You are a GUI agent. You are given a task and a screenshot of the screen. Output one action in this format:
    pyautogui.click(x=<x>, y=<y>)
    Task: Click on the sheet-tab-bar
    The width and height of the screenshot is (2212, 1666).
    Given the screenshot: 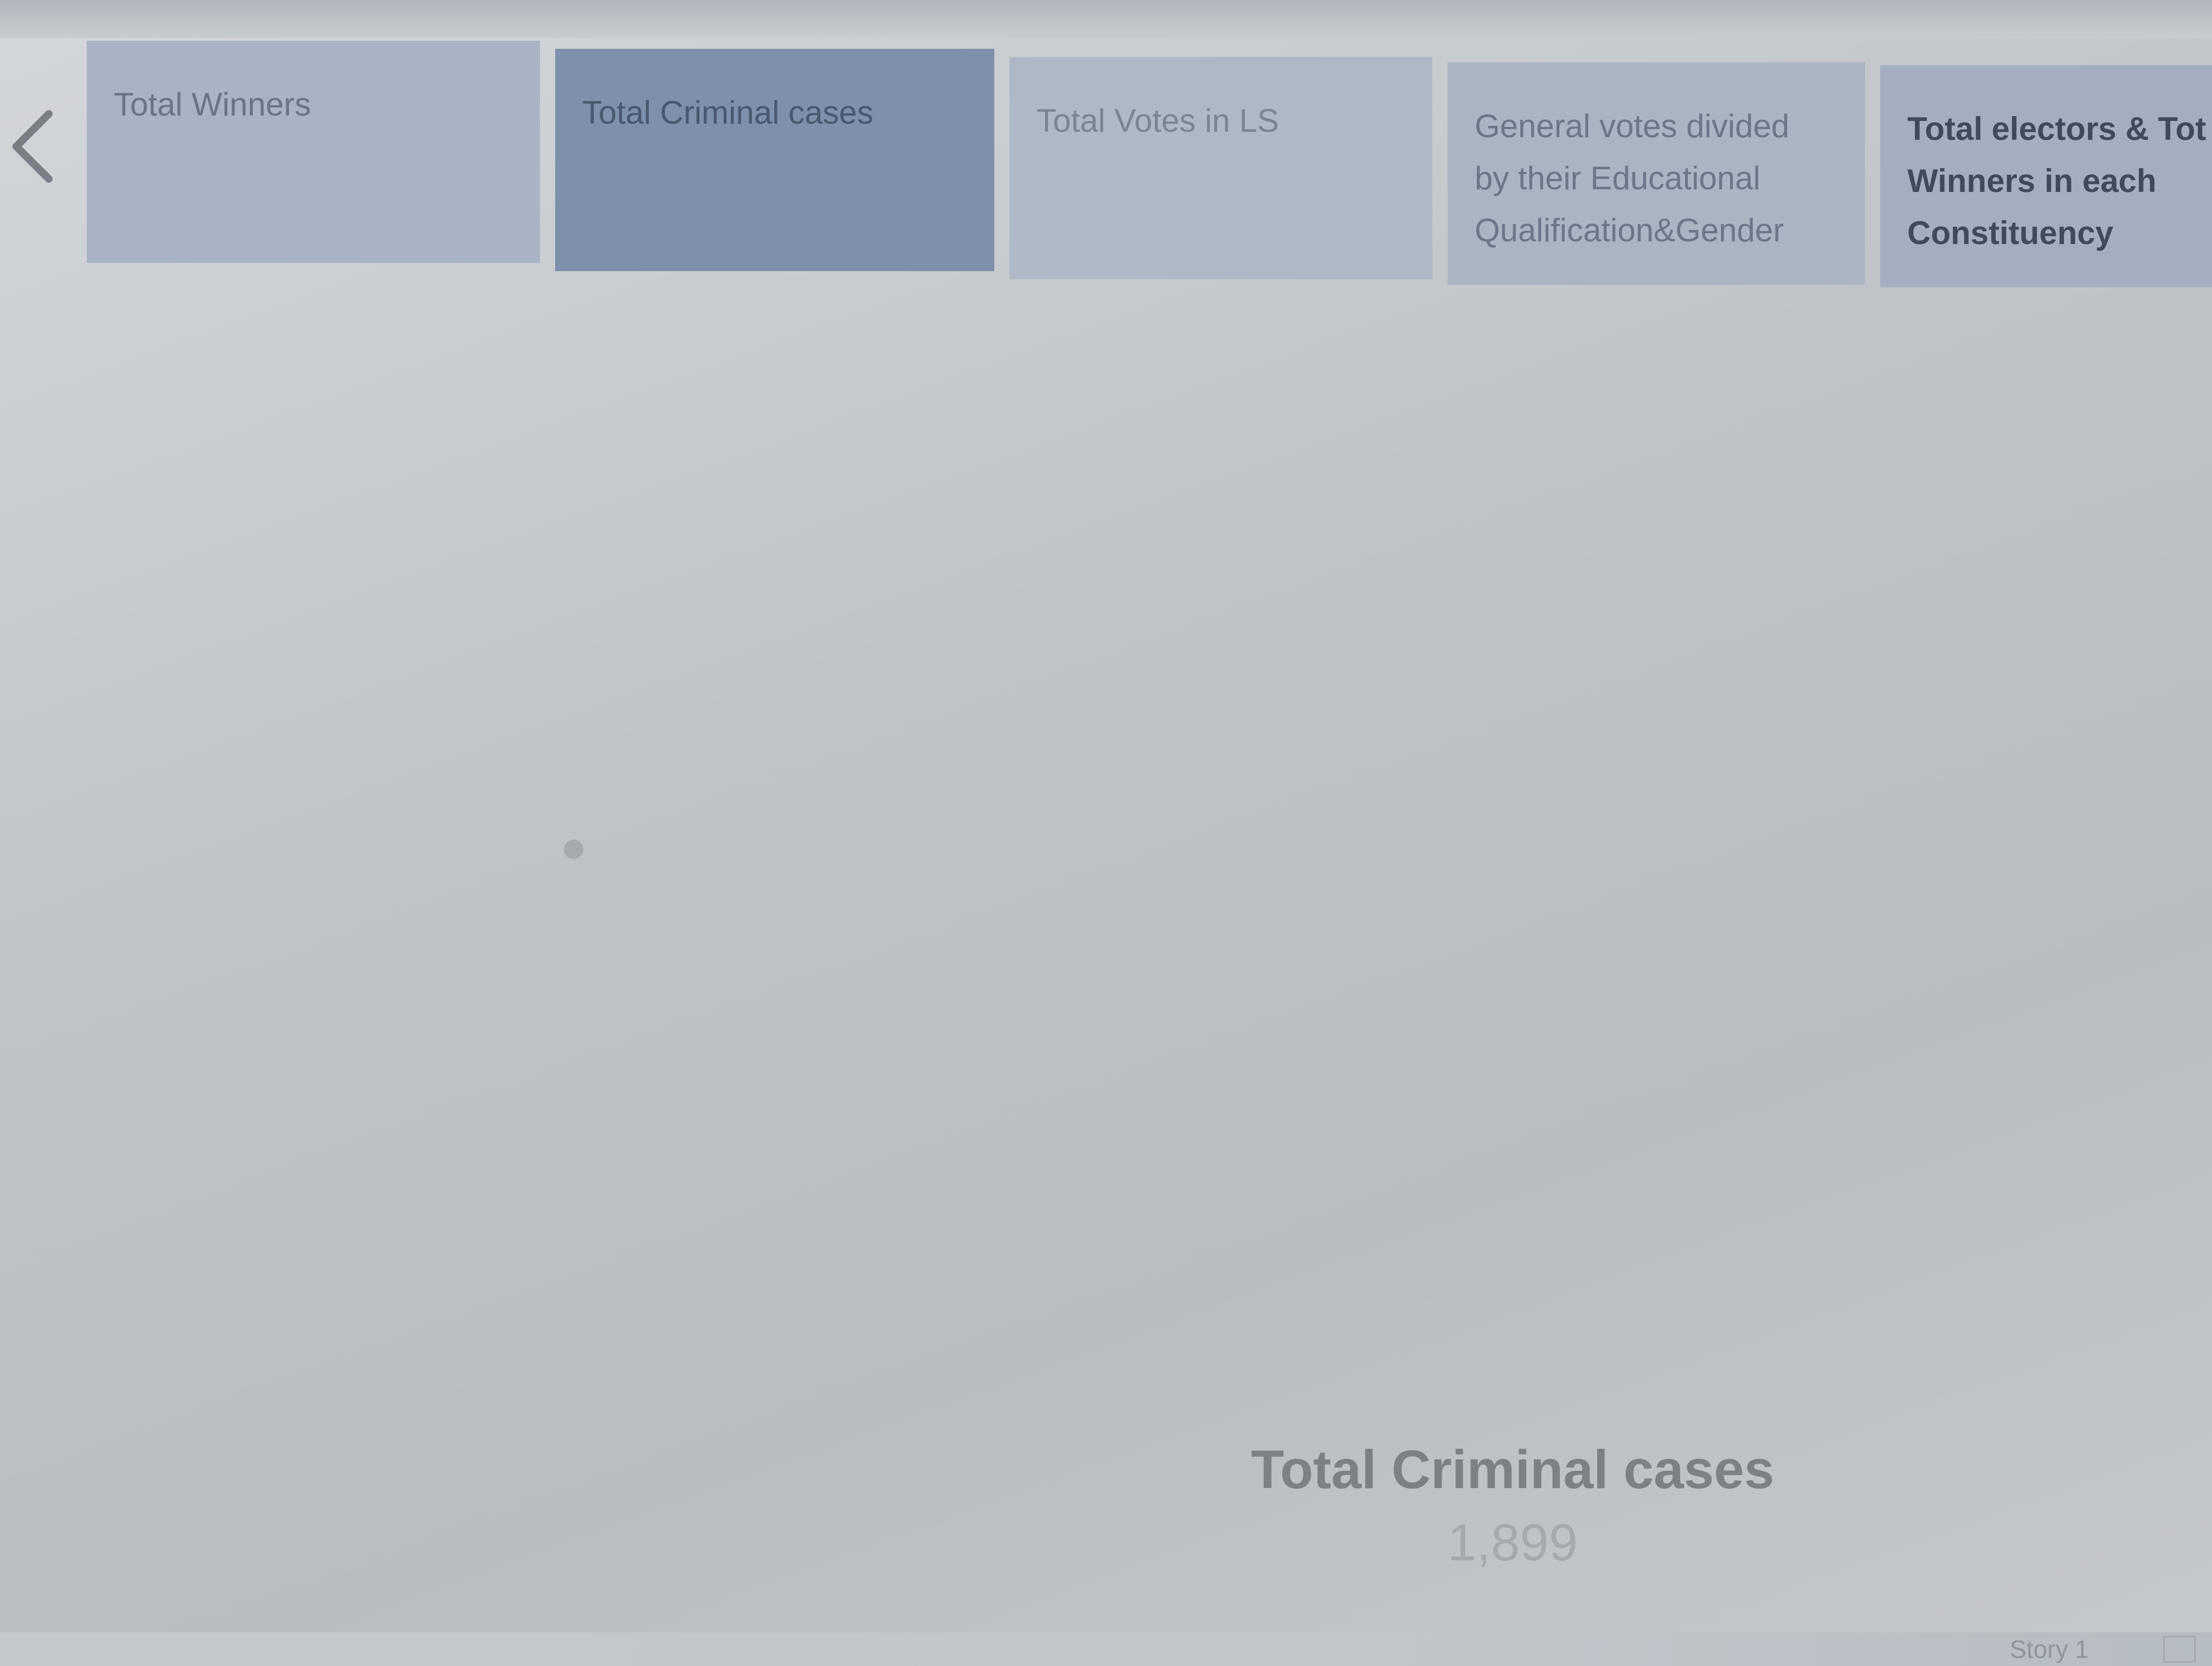 What is the action you would take?
    pyautogui.click(x=1106, y=1649)
    